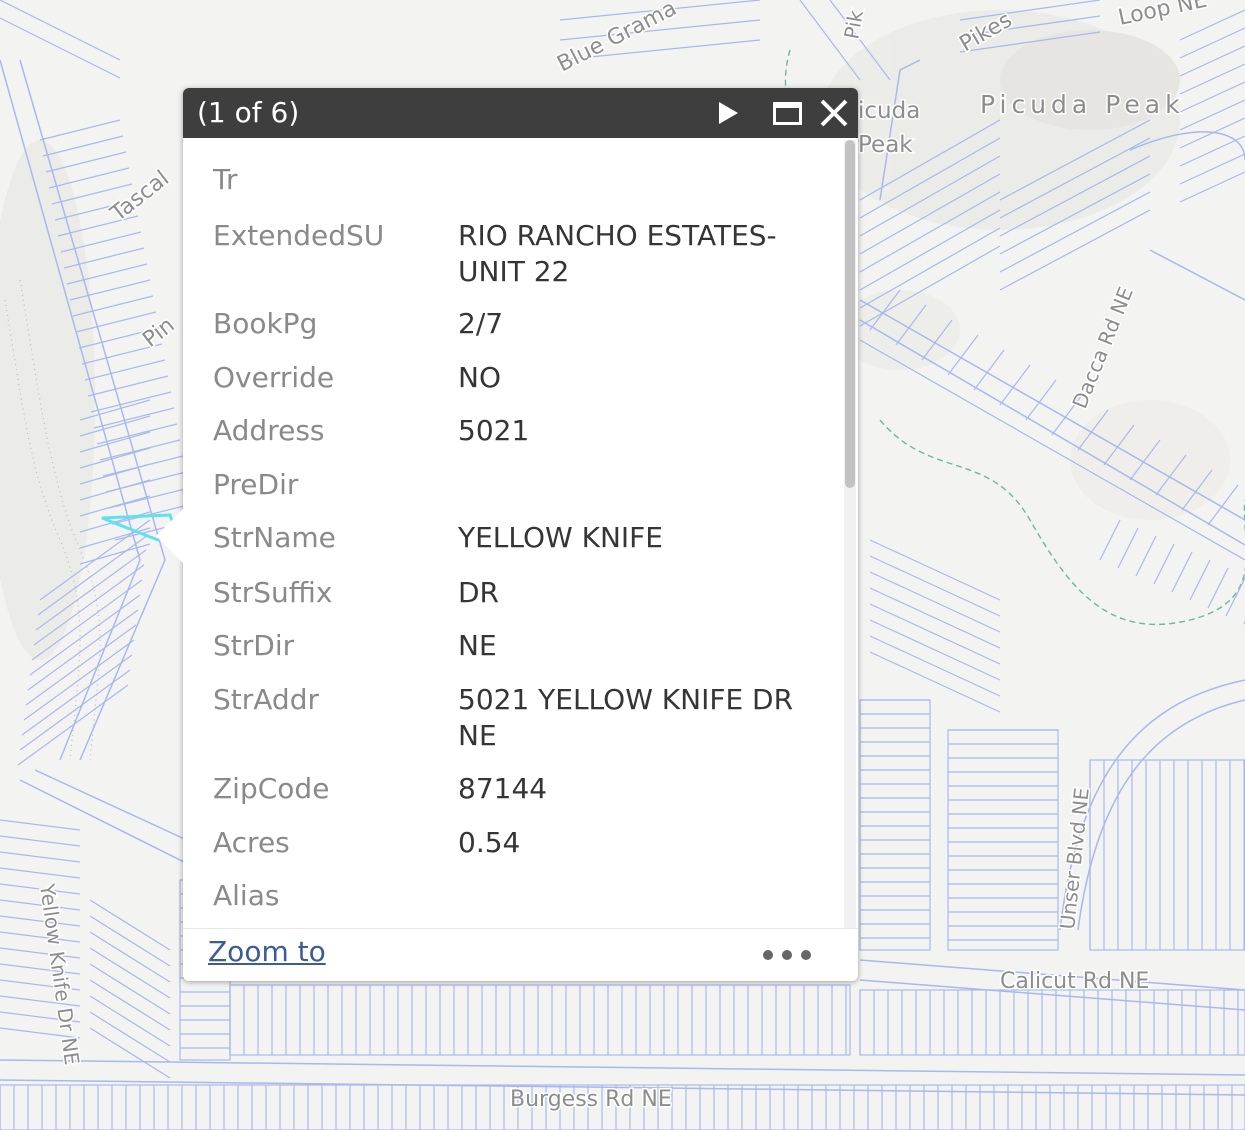  What do you see at coordinates (254, 645) in the screenshot?
I see `attribute-label: StrDir` at bounding box center [254, 645].